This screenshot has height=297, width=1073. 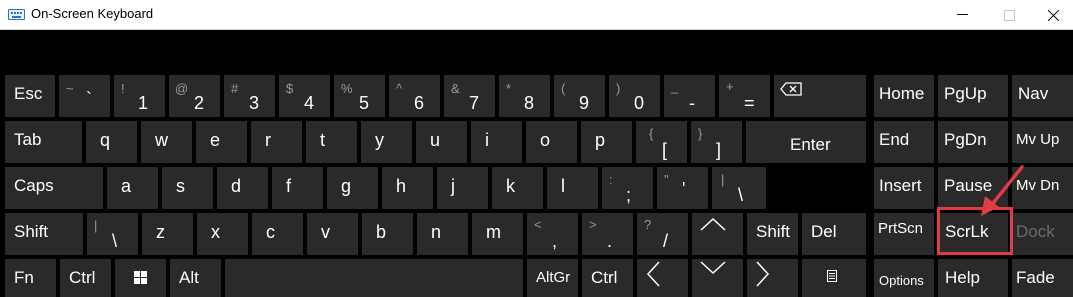 I want to click on minimize-button, so click(x=963, y=15).